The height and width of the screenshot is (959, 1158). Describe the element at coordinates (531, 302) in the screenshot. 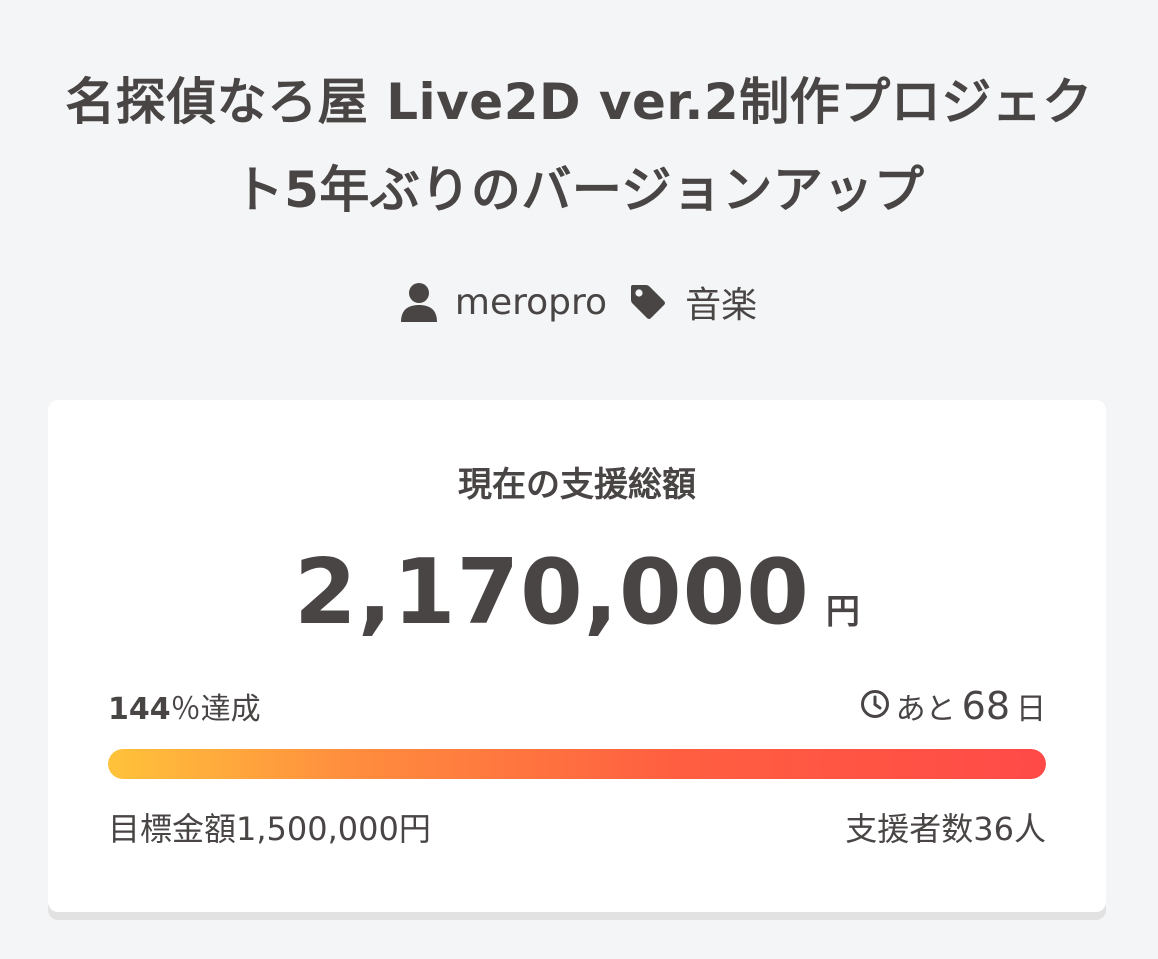

I see `author-name: meropro` at that location.